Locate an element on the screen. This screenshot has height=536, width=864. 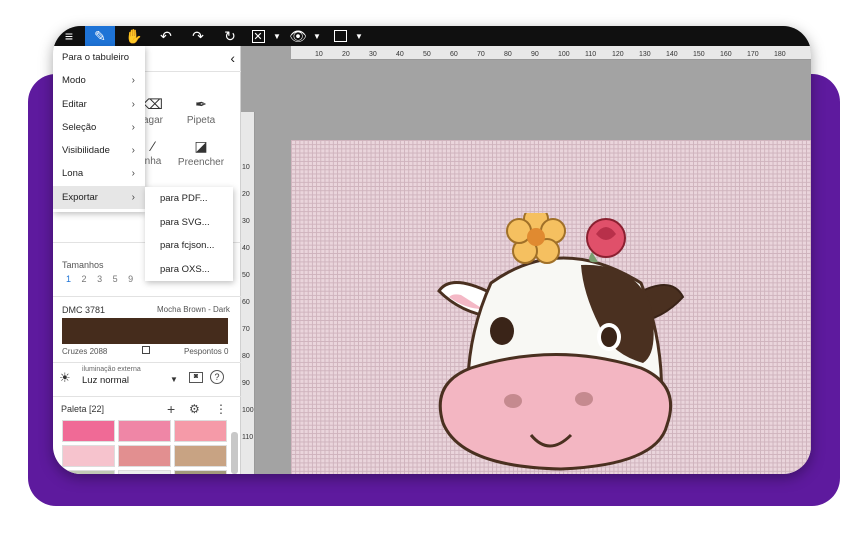
size-selector: 1 2 3 5 9 is located at coordinates (101, 279).